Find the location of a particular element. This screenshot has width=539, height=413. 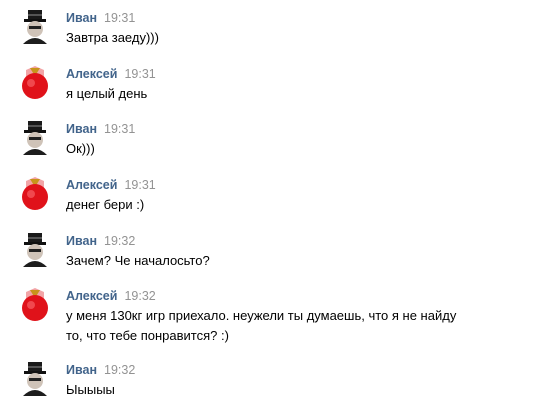

message-item: Алексей 19:31 я целый день is located at coordinates (275, 83).